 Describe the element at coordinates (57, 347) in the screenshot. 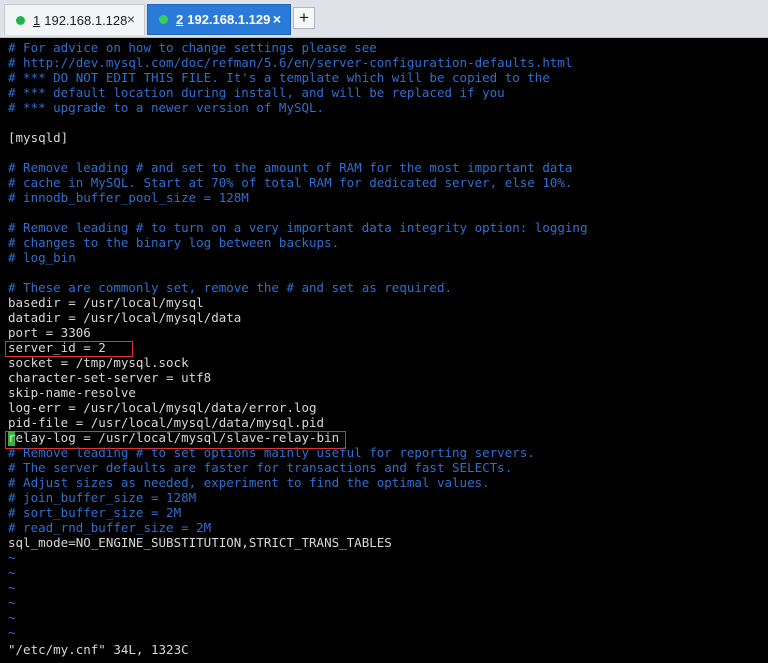

I see `config-line: server_id = 2` at that location.